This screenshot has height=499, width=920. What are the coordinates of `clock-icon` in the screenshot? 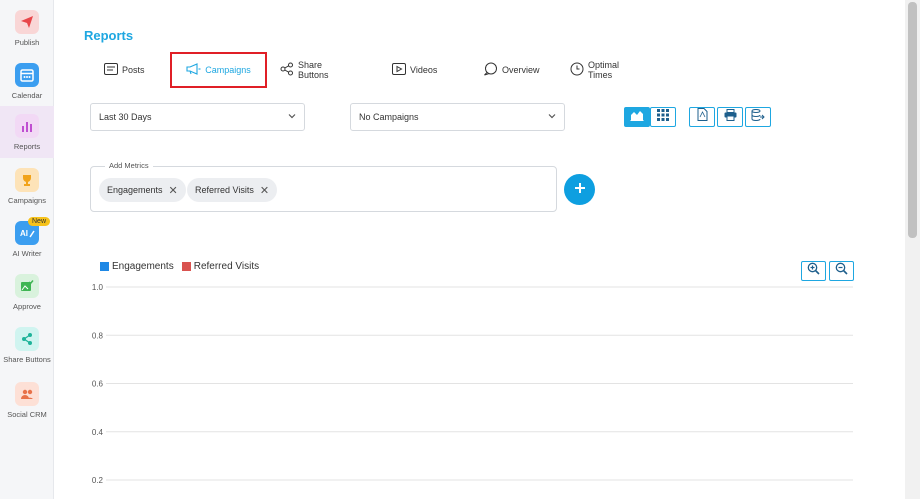 It's located at (577, 70).